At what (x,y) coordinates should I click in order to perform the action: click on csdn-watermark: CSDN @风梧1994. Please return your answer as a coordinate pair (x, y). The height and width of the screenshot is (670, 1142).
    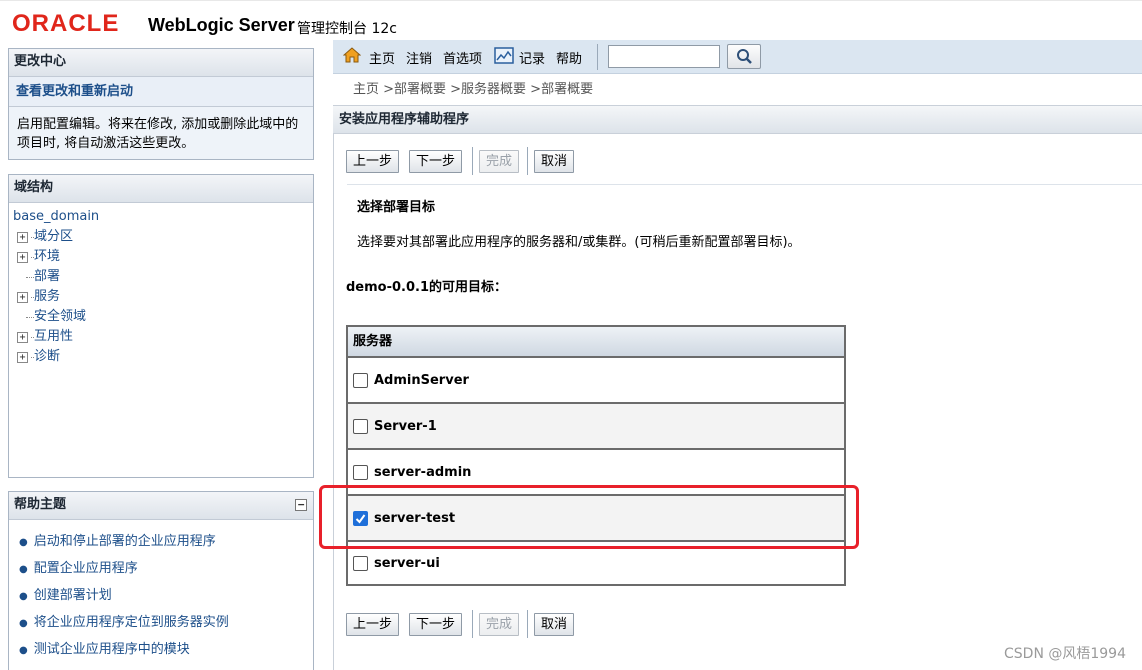
    Looking at the image, I should click on (1065, 654).